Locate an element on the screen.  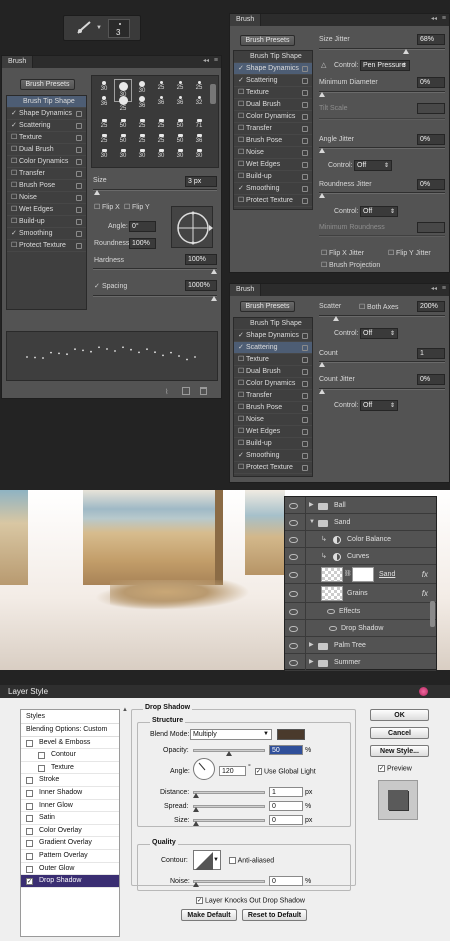
size-jitter-input: 68% is located at coordinates (431, 39).